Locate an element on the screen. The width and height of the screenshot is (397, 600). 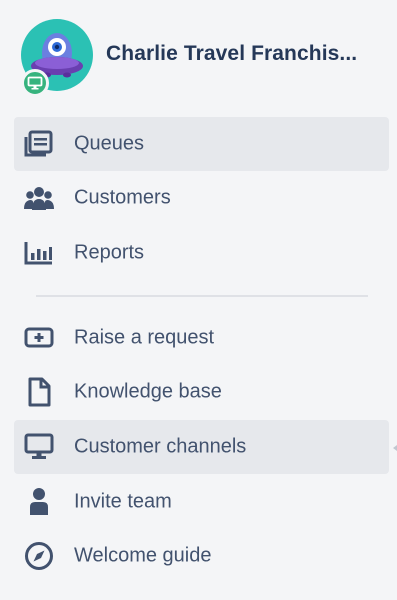
queues-icon is located at coordinates (39, 144).